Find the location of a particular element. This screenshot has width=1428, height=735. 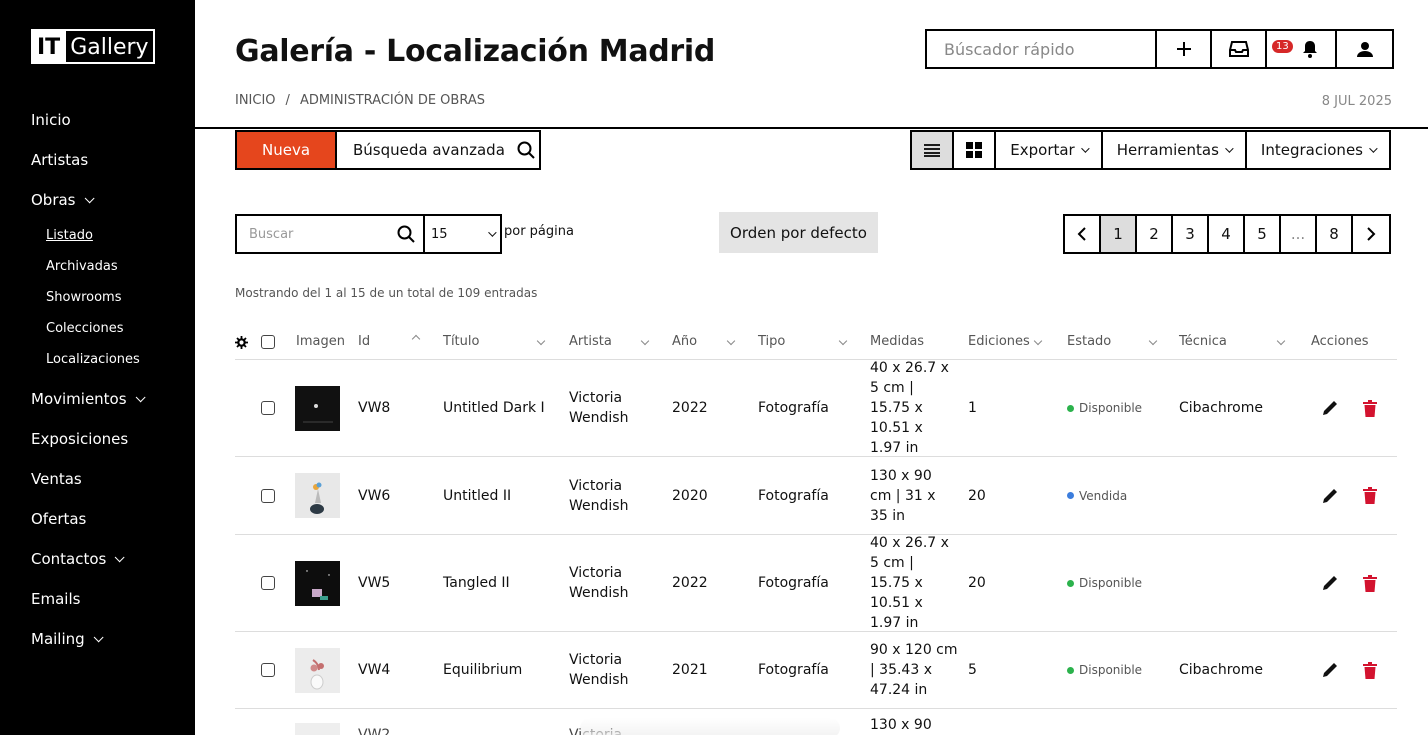

status-dot is located at coordinates (1070, 670).